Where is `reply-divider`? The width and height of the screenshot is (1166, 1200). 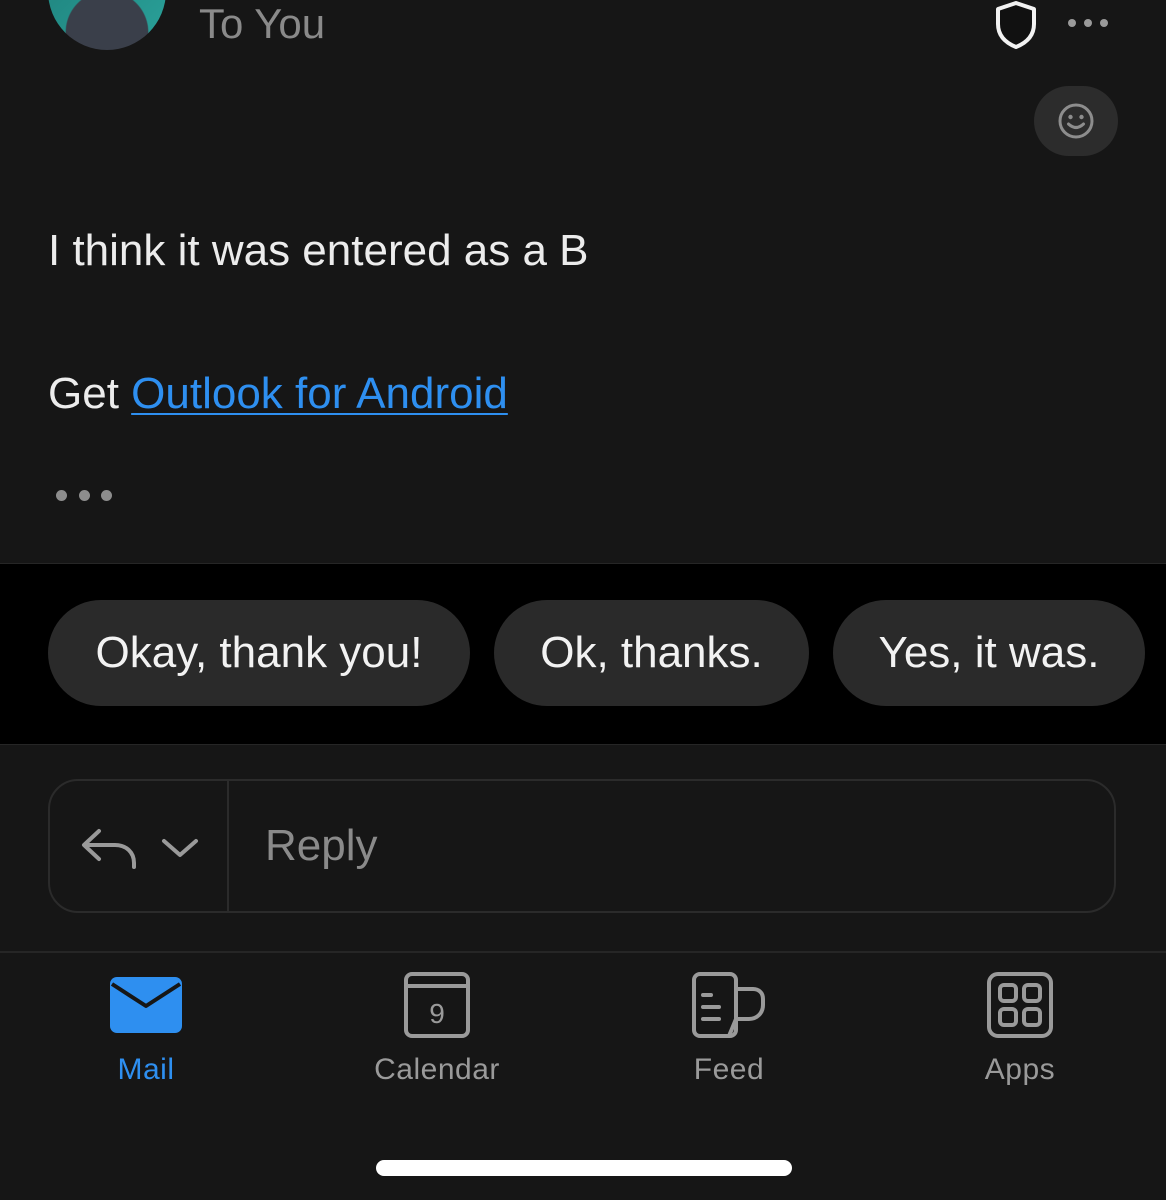
reply-divider is located at coordinates (228, 846).